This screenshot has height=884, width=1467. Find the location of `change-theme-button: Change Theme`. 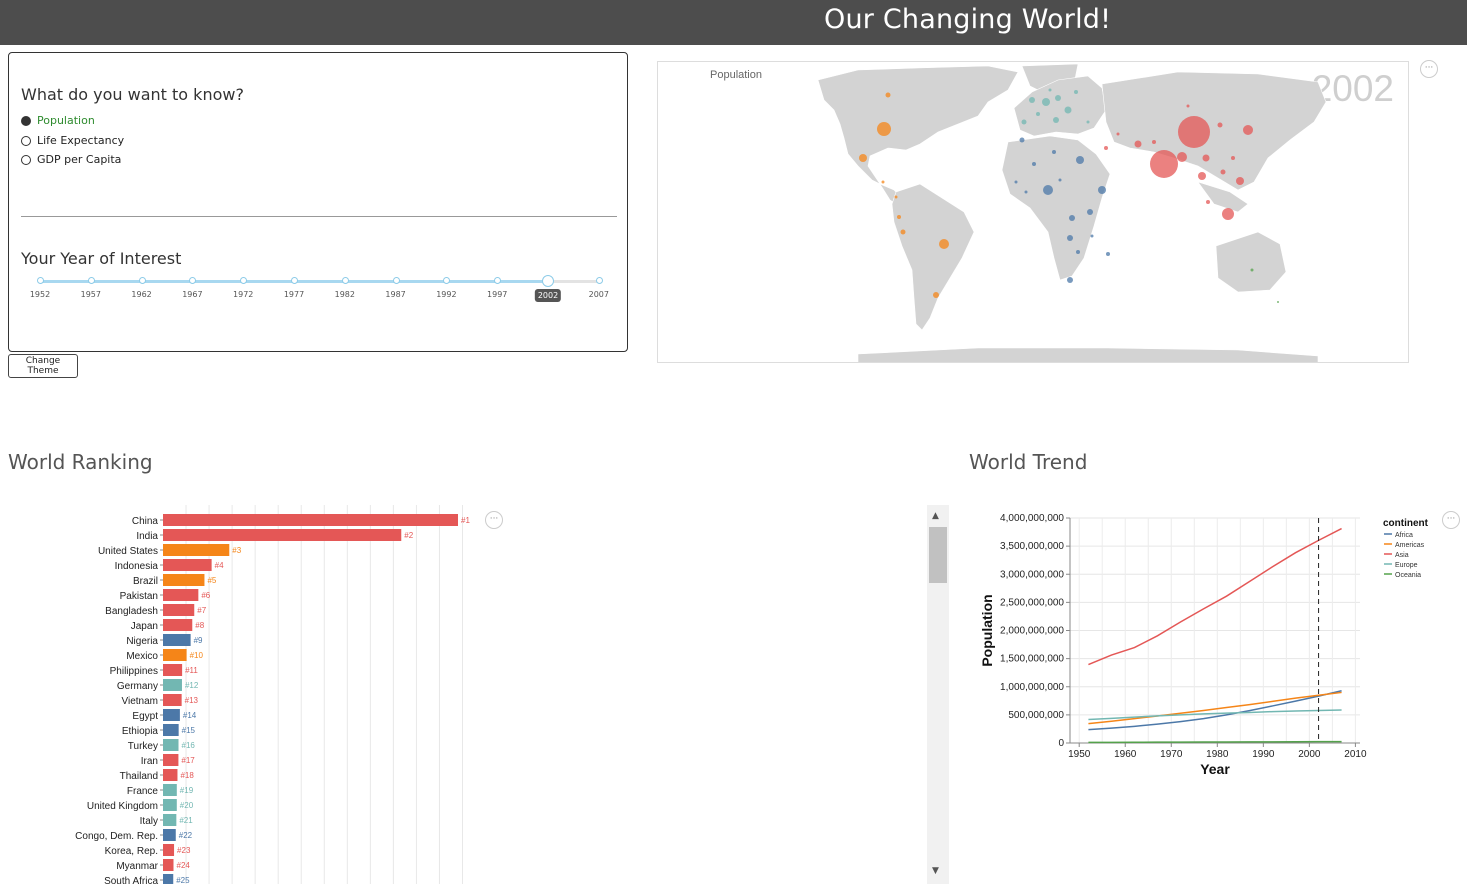

change-theme-button: Change Theme is located at coordinates (43, 366).